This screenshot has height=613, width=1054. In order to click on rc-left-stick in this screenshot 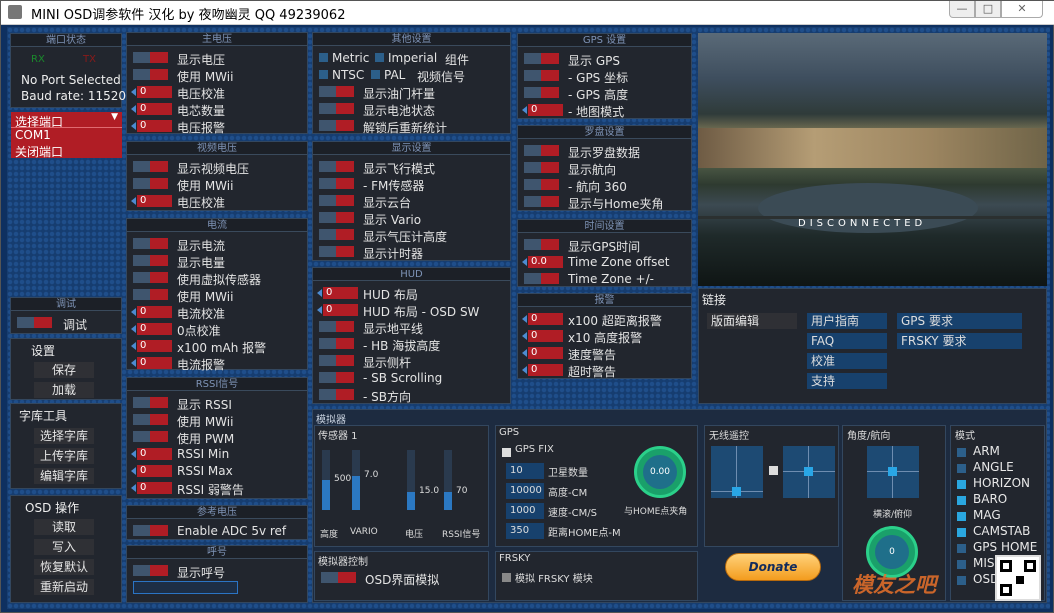, I will do `click(737, 472)`.